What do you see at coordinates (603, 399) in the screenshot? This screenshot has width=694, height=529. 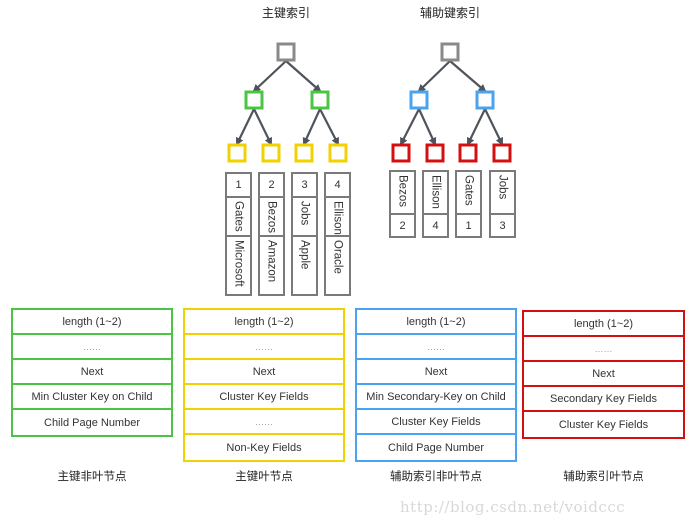 I see `format-field: Secondary Key Fields` at bounding box center [603, 399].